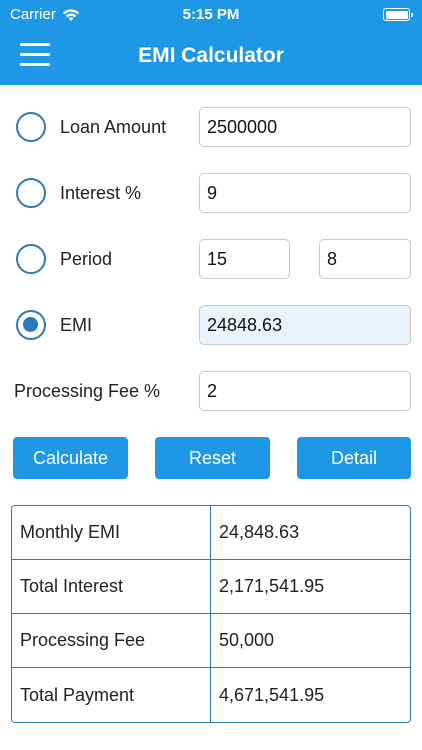 This screenshot has height=750, width=422. I want to click on emi-output, so click(305, 325).